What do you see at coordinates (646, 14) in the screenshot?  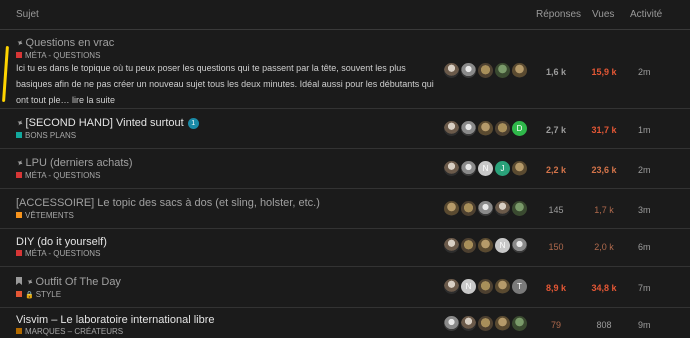 I see `column-header-activity: Activité` at bounding box center [646, 14].